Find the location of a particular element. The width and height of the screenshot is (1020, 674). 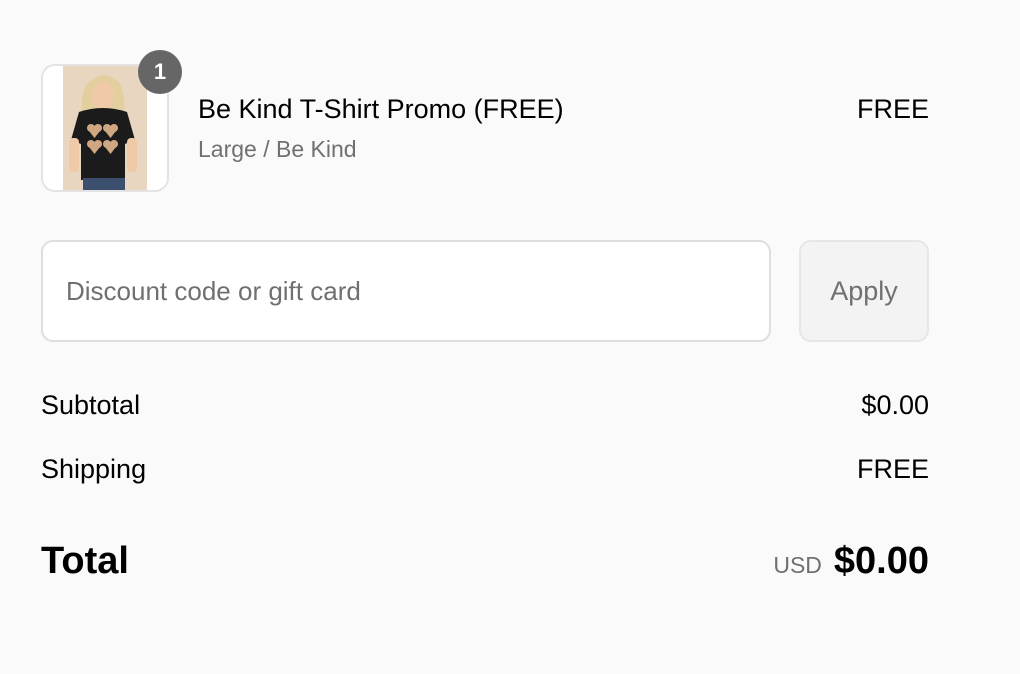

product-thumbnail-wrapper: 1 is located at coordinates (111, 121).